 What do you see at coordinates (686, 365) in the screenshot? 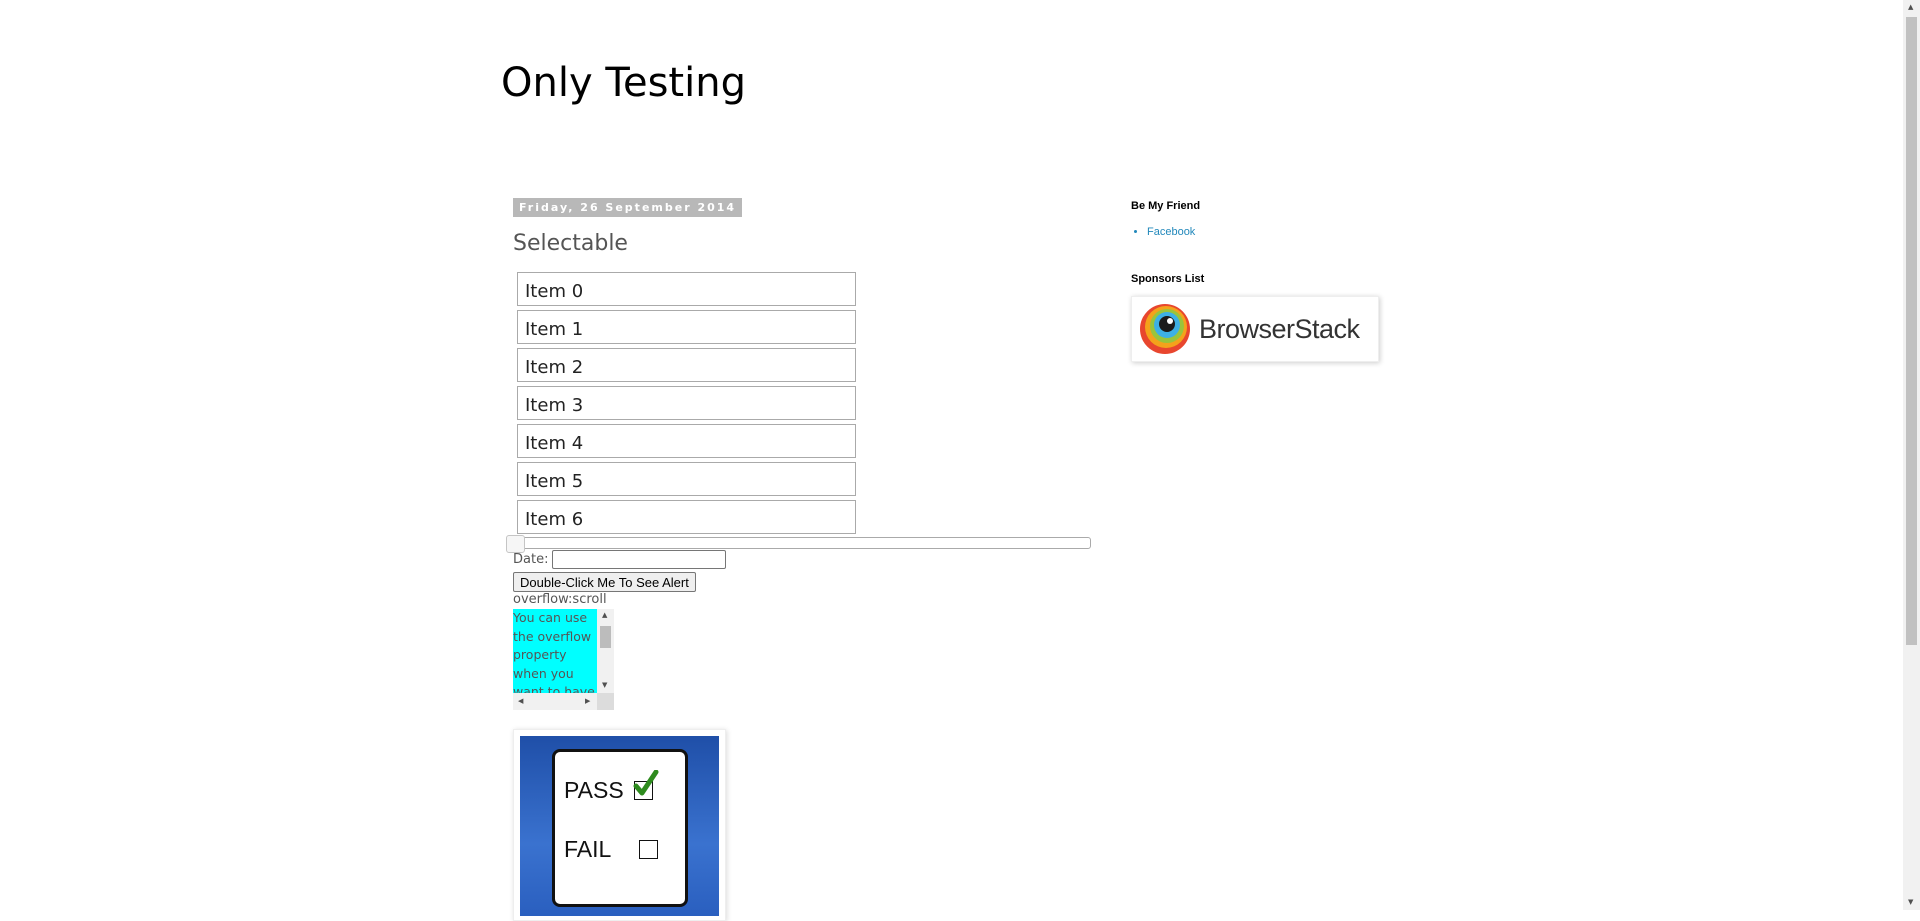
I see `selectable-item: Item 2` at bounding box center [686, 365].